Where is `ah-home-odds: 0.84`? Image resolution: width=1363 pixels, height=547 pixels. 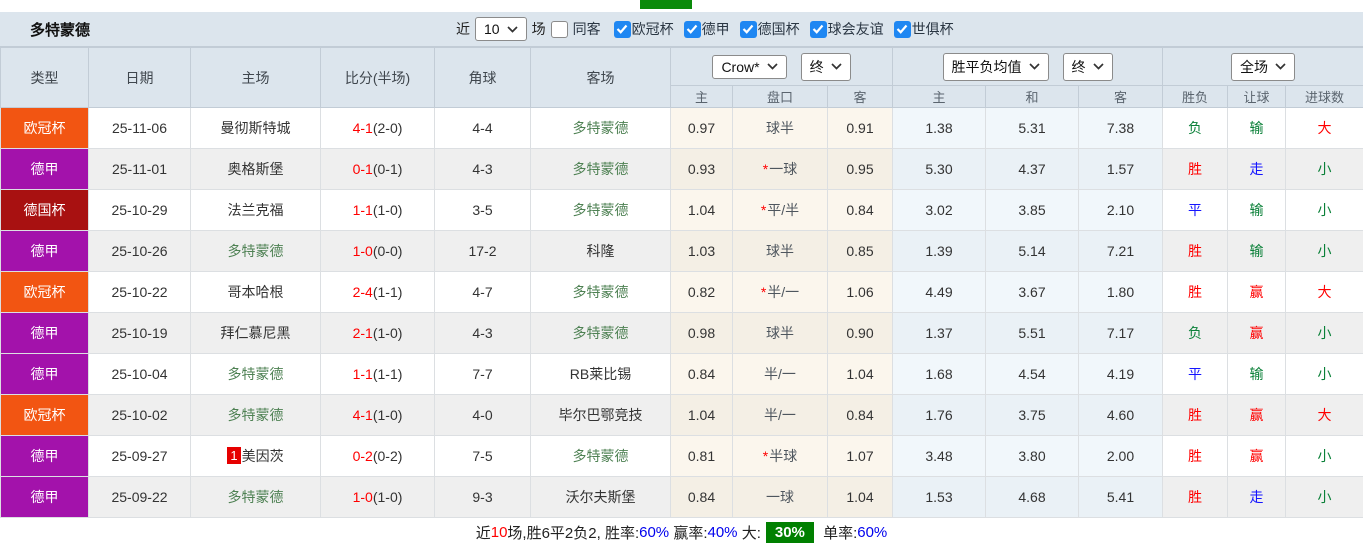
ah-home-odds: 0.84 is located at coordinates (701, 497).